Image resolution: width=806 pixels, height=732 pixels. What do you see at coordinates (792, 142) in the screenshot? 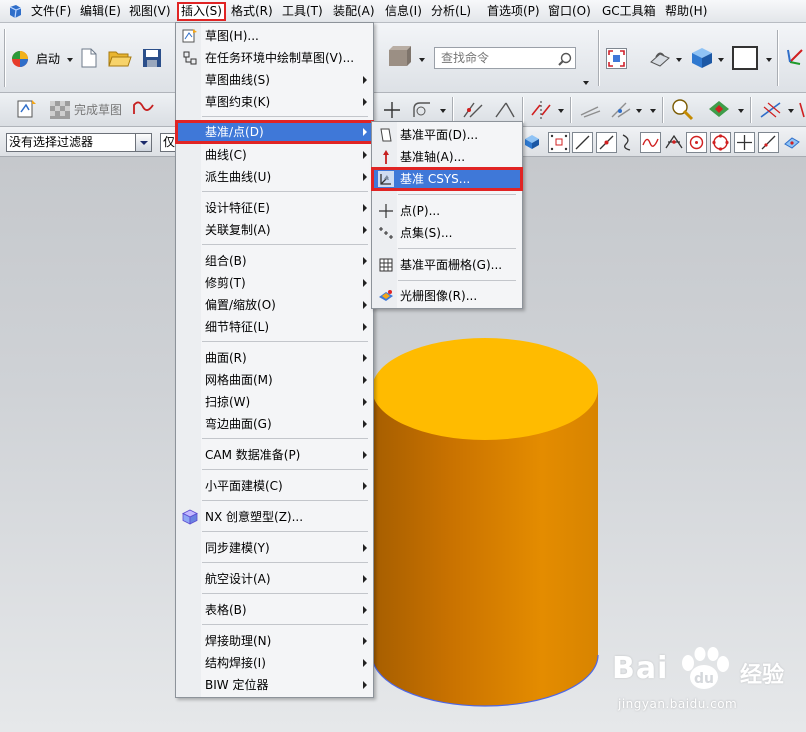
I see `snap-on-face-icon` at bounding box center [792, 142].